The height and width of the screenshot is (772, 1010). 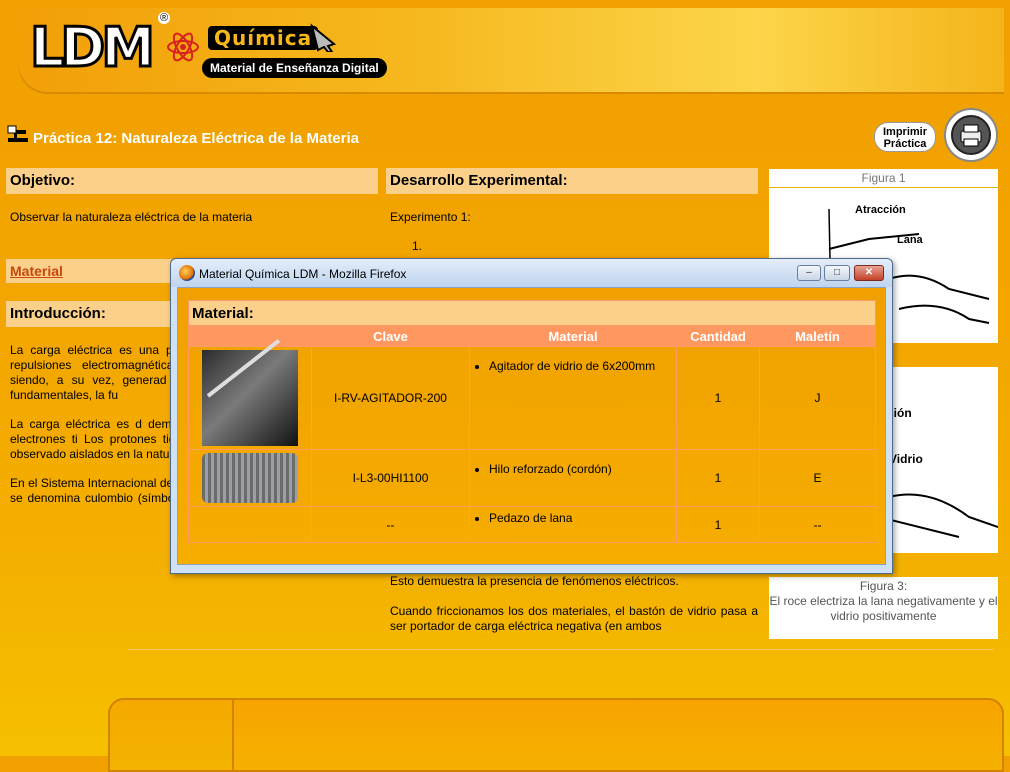 I want to click on figure-3-caption: Figura 3:, so click(x=883, y=586).